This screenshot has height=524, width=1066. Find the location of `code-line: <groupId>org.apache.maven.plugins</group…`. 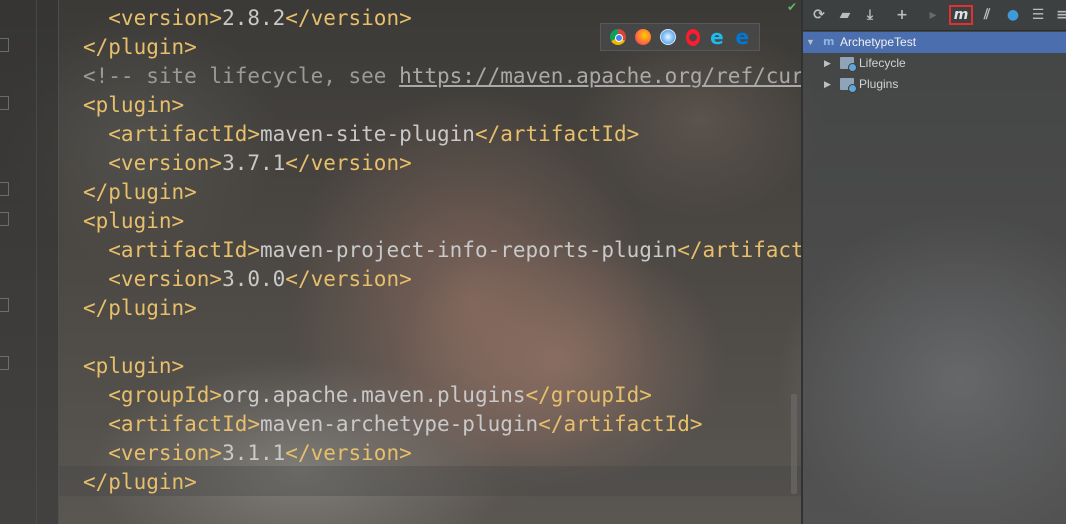

code-line: <groupId>org.apache.maven.plugins</group… is located at coordinates (442, 395).